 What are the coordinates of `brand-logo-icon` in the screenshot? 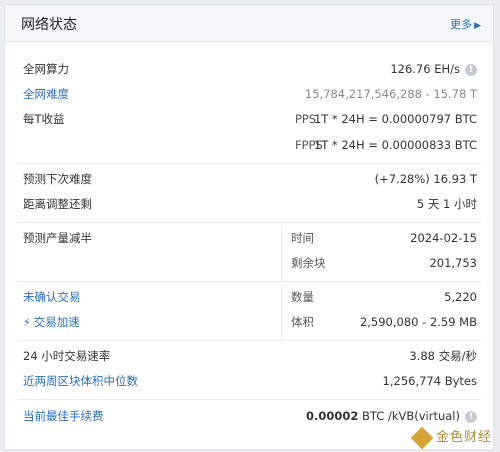 It's located at (422, 437).